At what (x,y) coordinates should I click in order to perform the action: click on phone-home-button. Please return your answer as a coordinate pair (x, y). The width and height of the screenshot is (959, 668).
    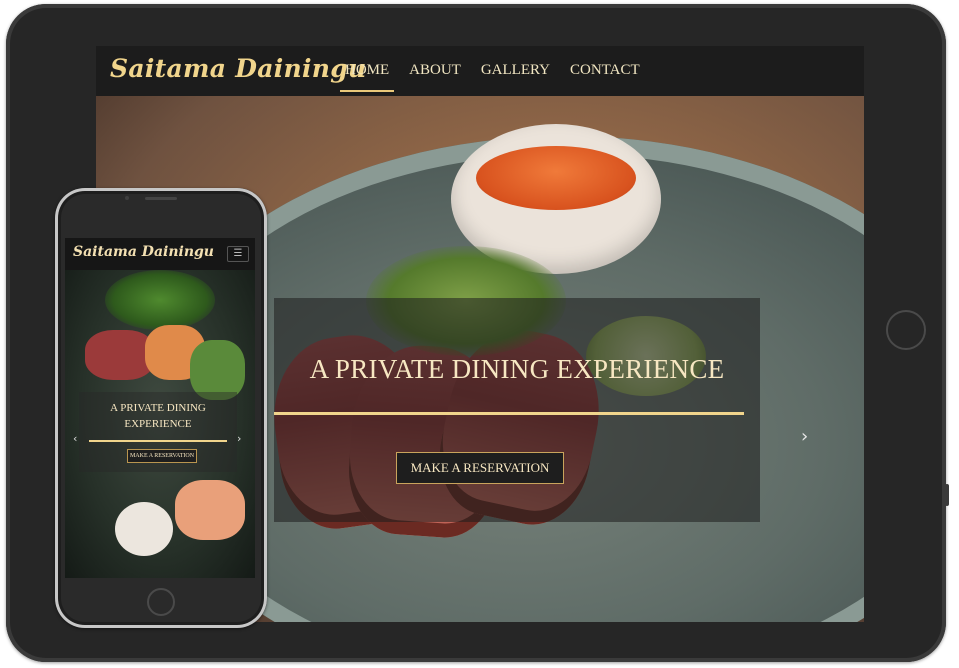
    Looking at the image, I should click on (161, 602).